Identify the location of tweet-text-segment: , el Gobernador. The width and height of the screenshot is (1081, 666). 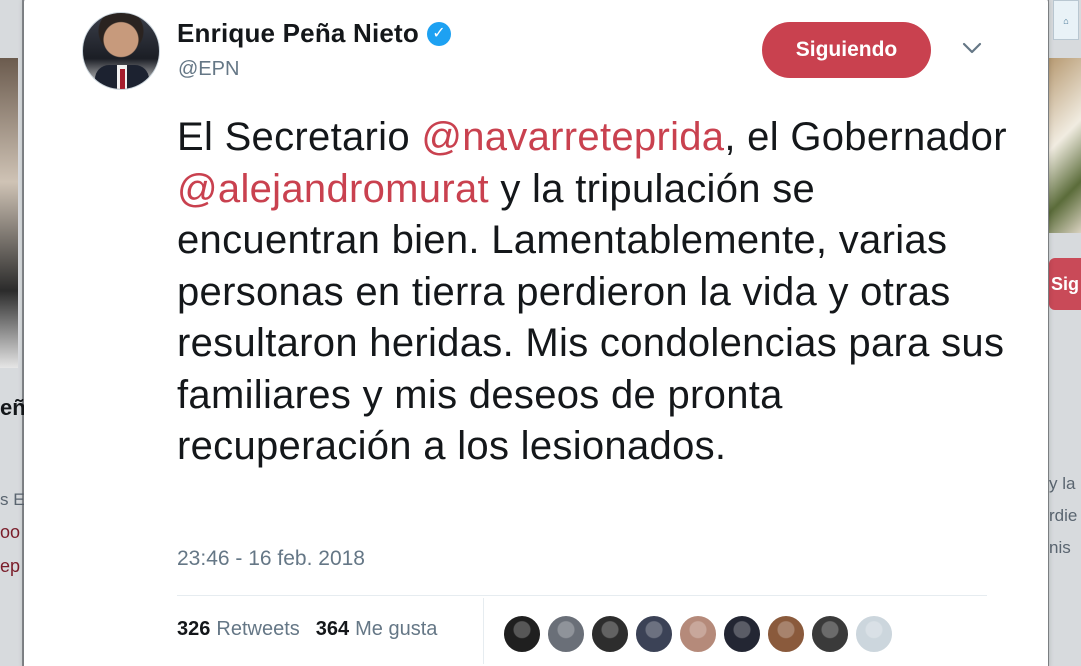
(865, 137).